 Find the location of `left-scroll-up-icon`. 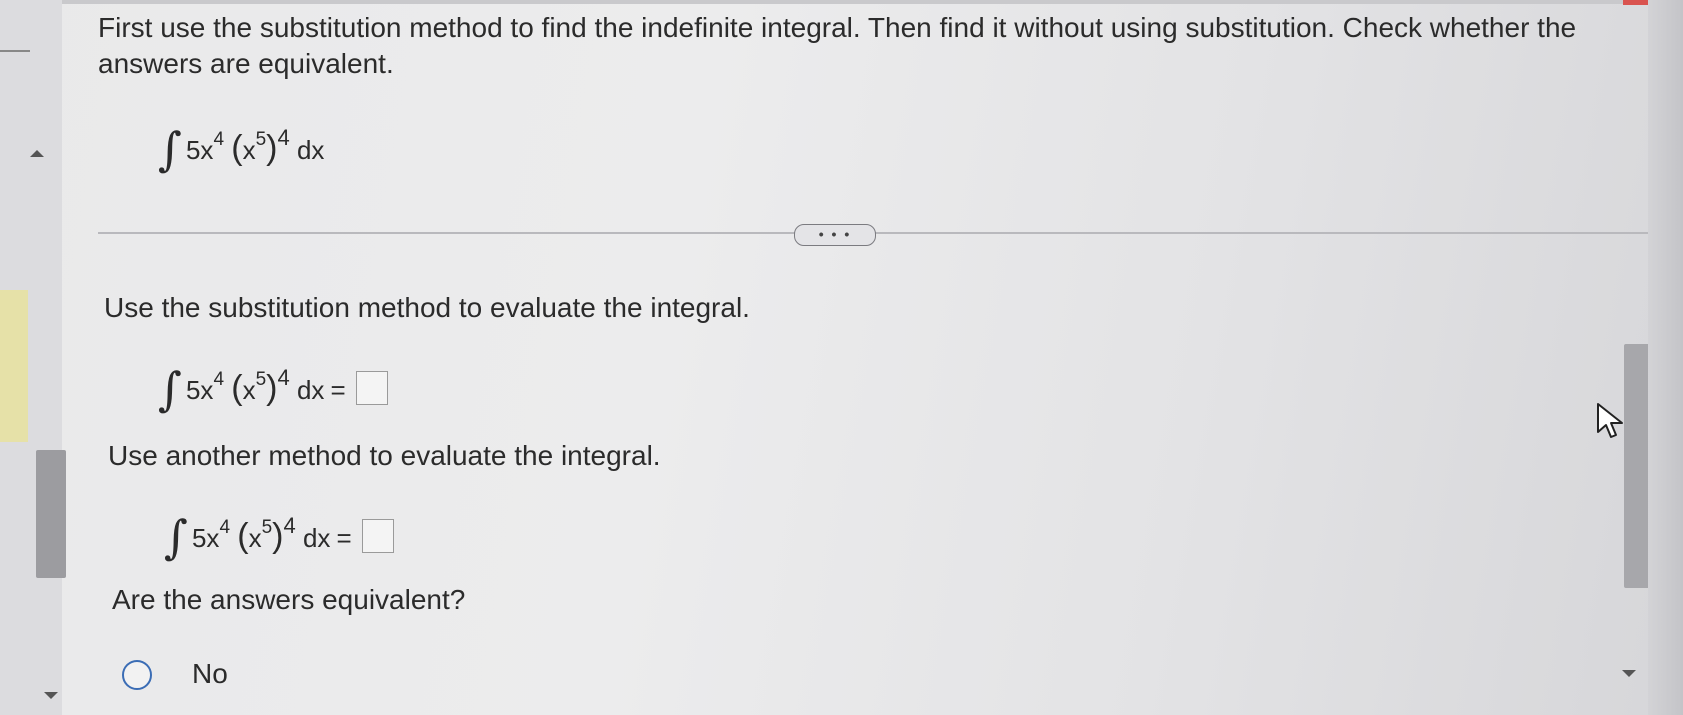

left-scroll-up-icon is located at coordinates (37, 153).